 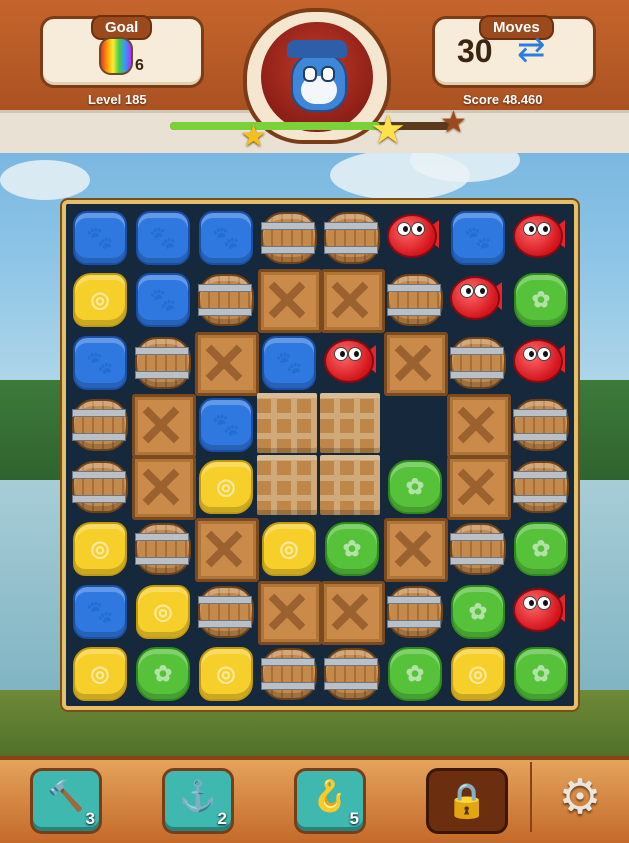 I want to click on hammer-booster-button: 🔨 3, so click(x=66, y=801).